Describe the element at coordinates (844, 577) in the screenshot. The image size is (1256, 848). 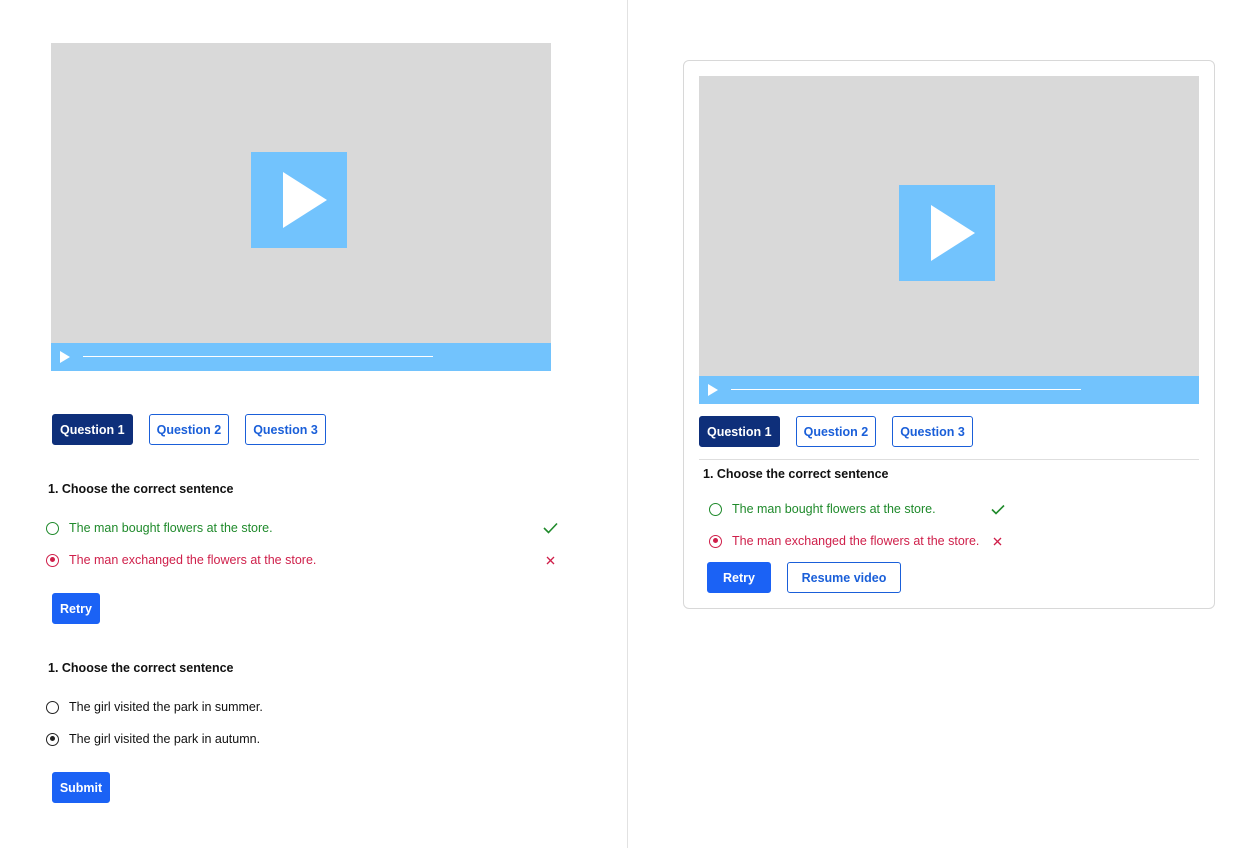
I see `resume-video-button: Resume video` at that location.